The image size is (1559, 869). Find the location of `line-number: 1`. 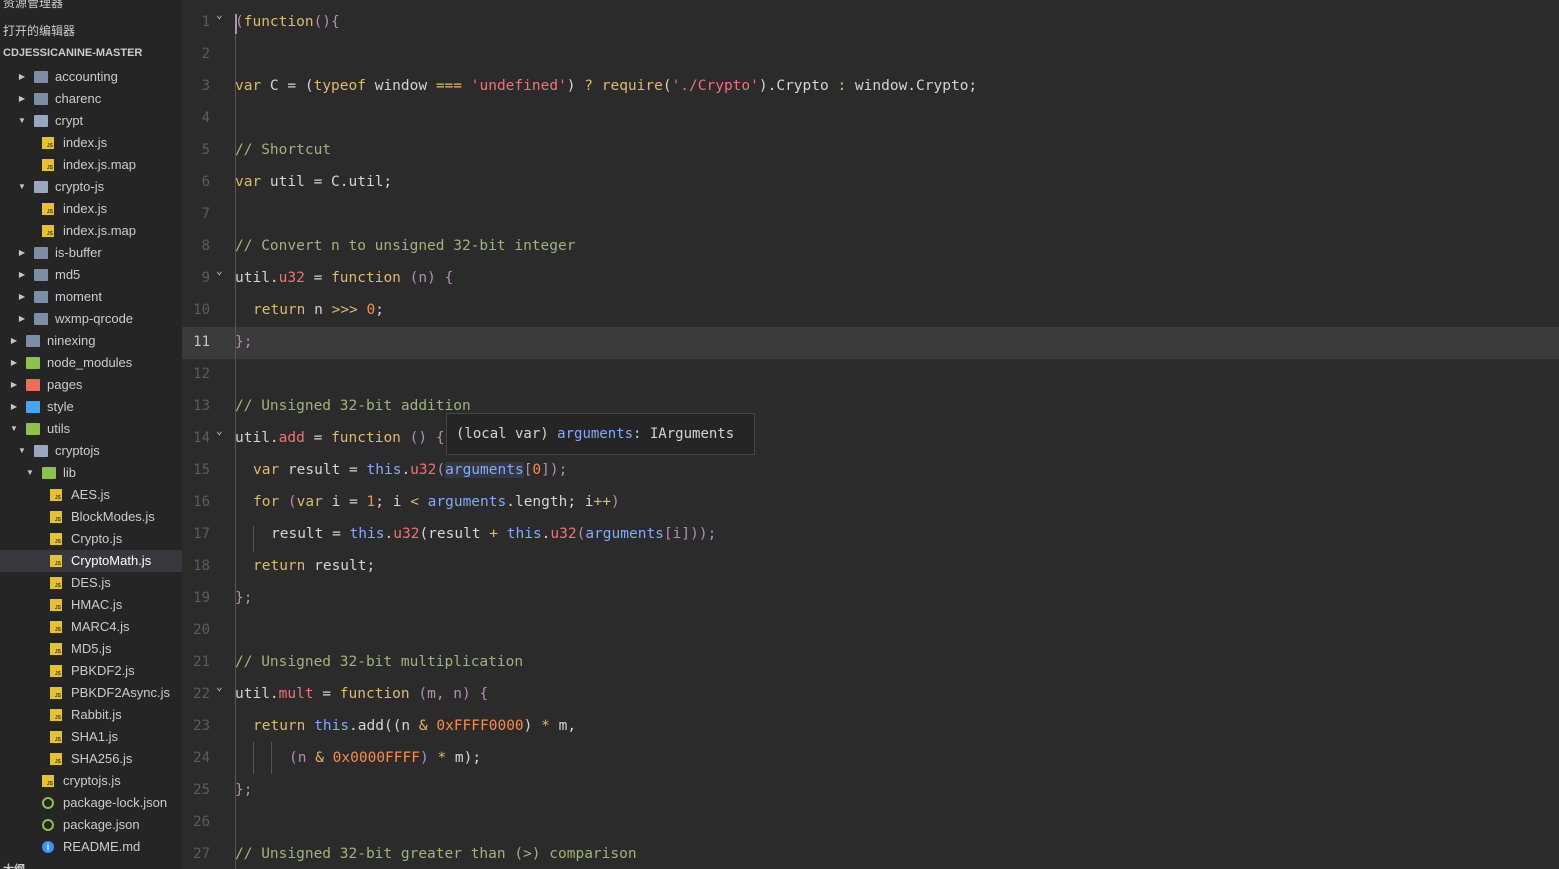

line-number: 1 is located at coordinates (205, 22).